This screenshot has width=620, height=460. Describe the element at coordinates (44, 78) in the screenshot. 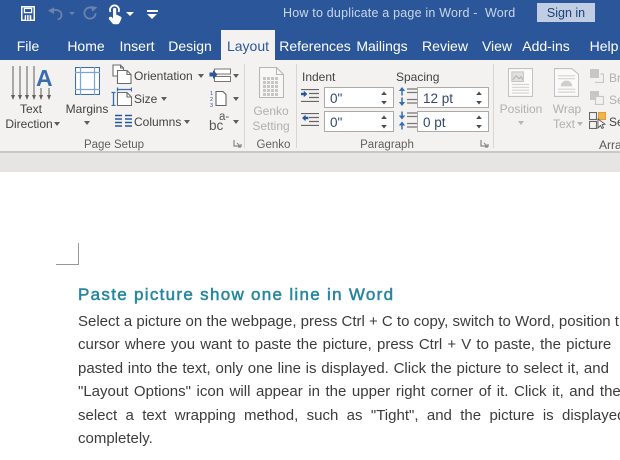

I see `svg-text: A` at that location.